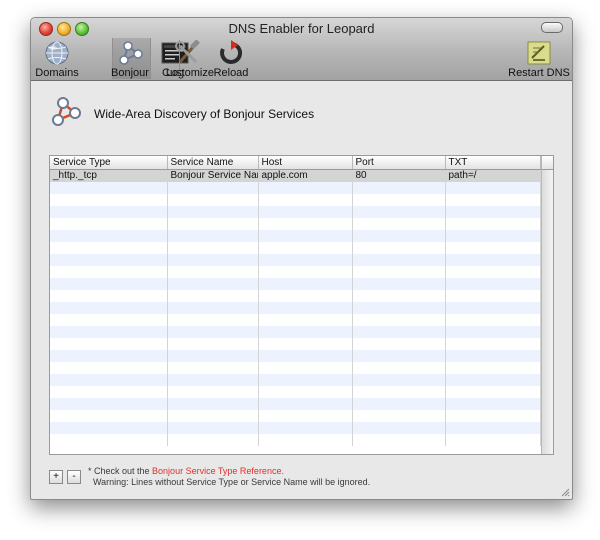  Describe the element at coordinates (74, 477) in the screenshot. I see `remove-row-button: -` at that location.